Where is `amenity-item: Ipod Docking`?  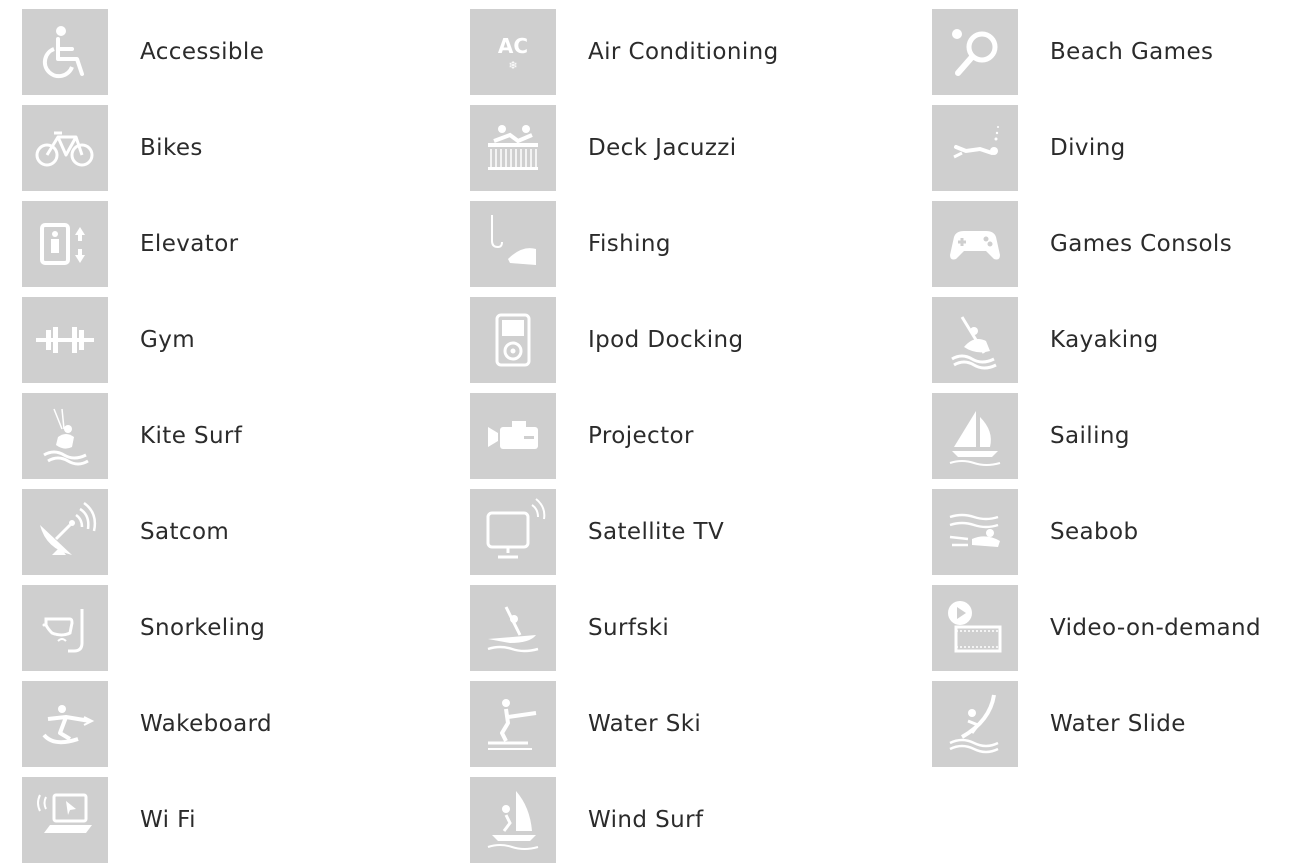 amenity-item: Ipod Docking is located at coordinates (678, 340).